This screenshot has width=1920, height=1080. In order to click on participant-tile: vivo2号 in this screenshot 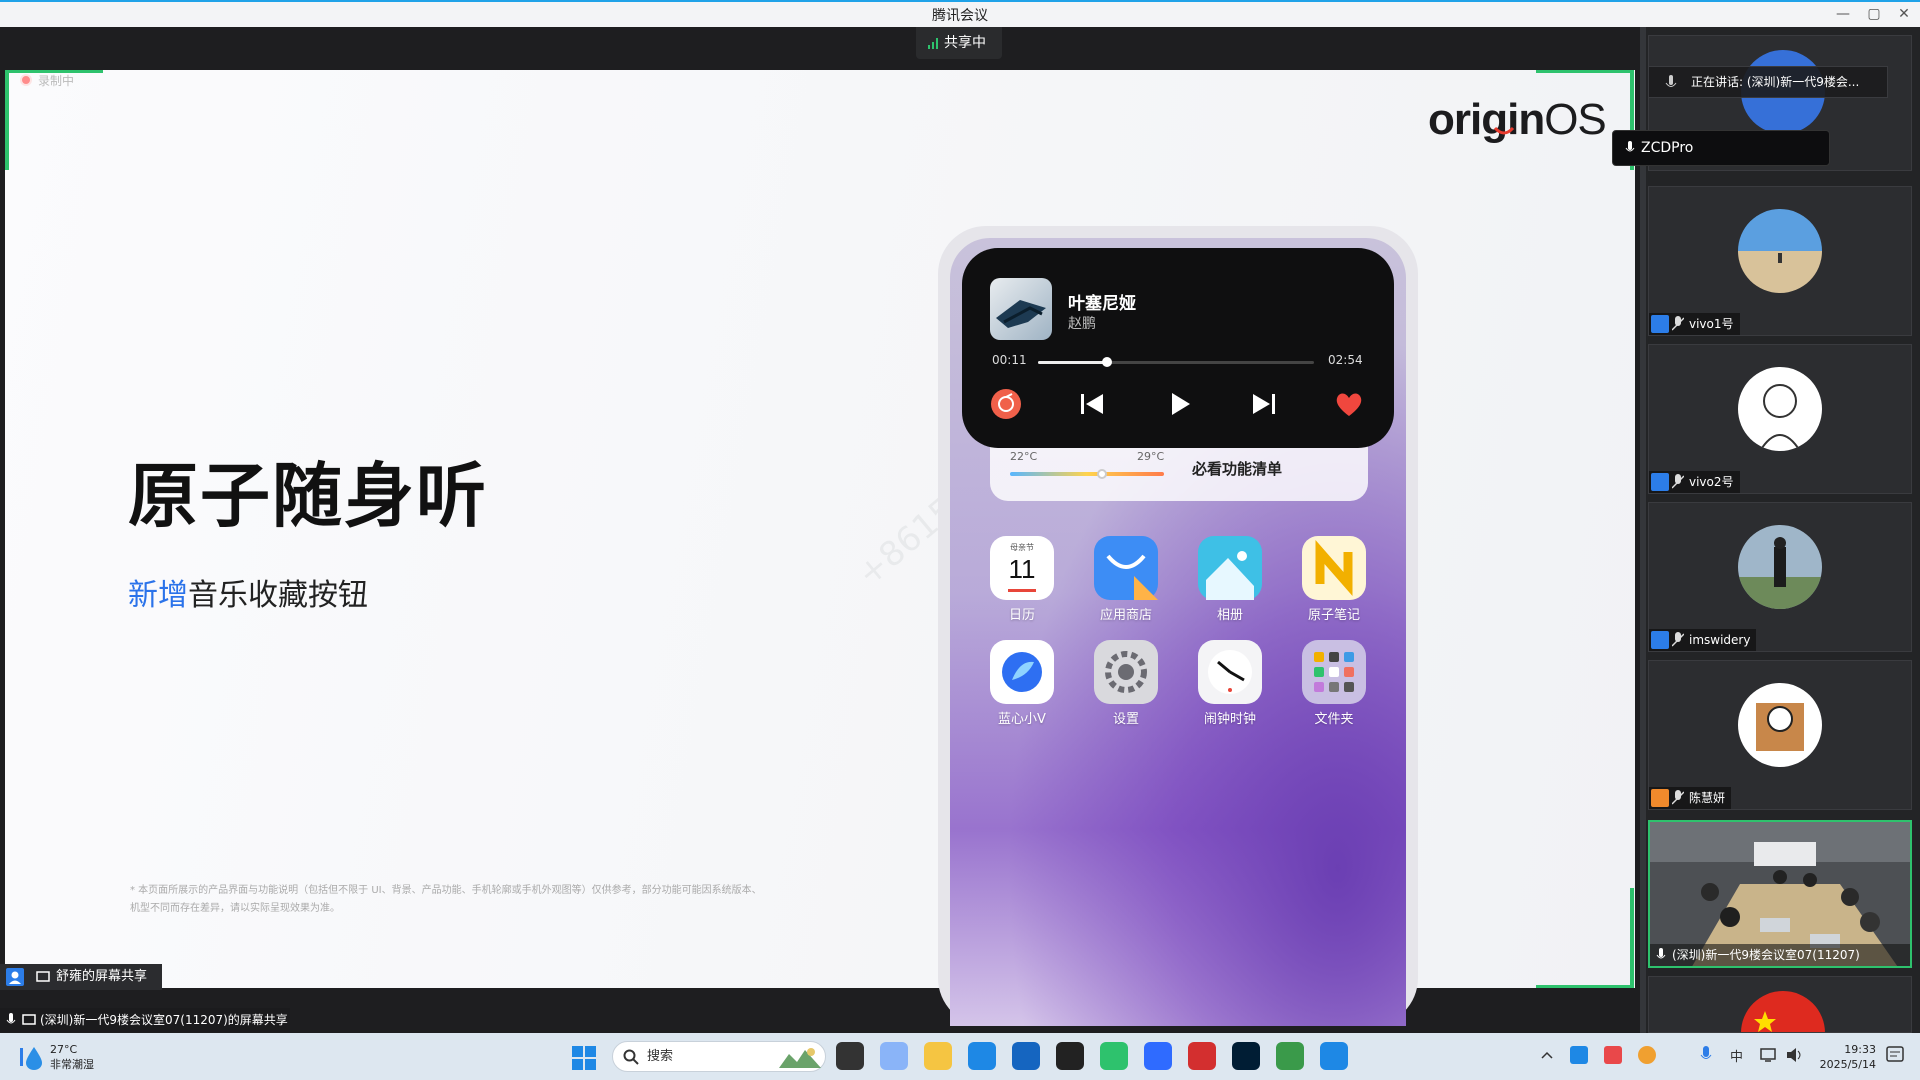, I will do `click(1780, 419)`.